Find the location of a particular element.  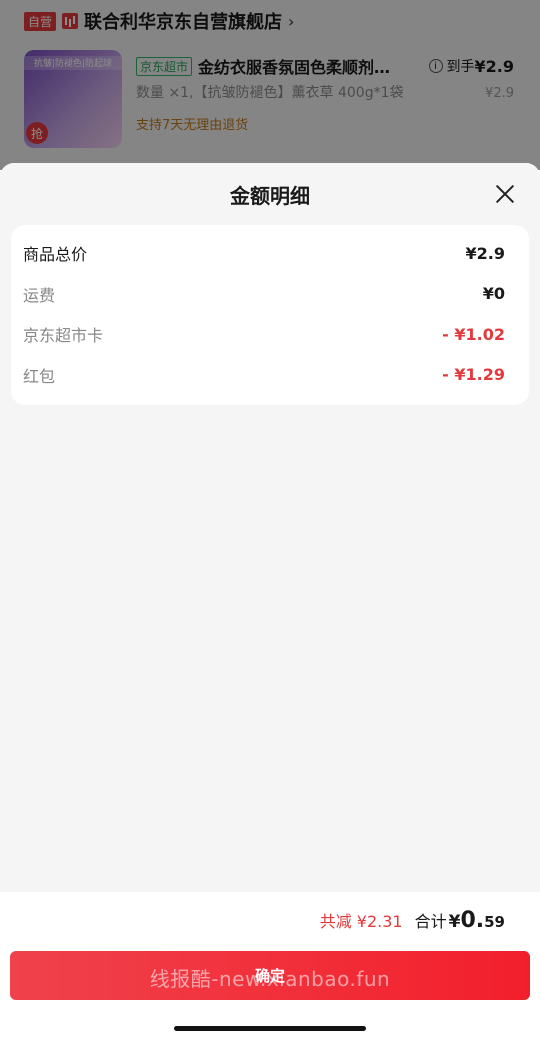

total-label: 合计 is located at coordinates (430, 921).